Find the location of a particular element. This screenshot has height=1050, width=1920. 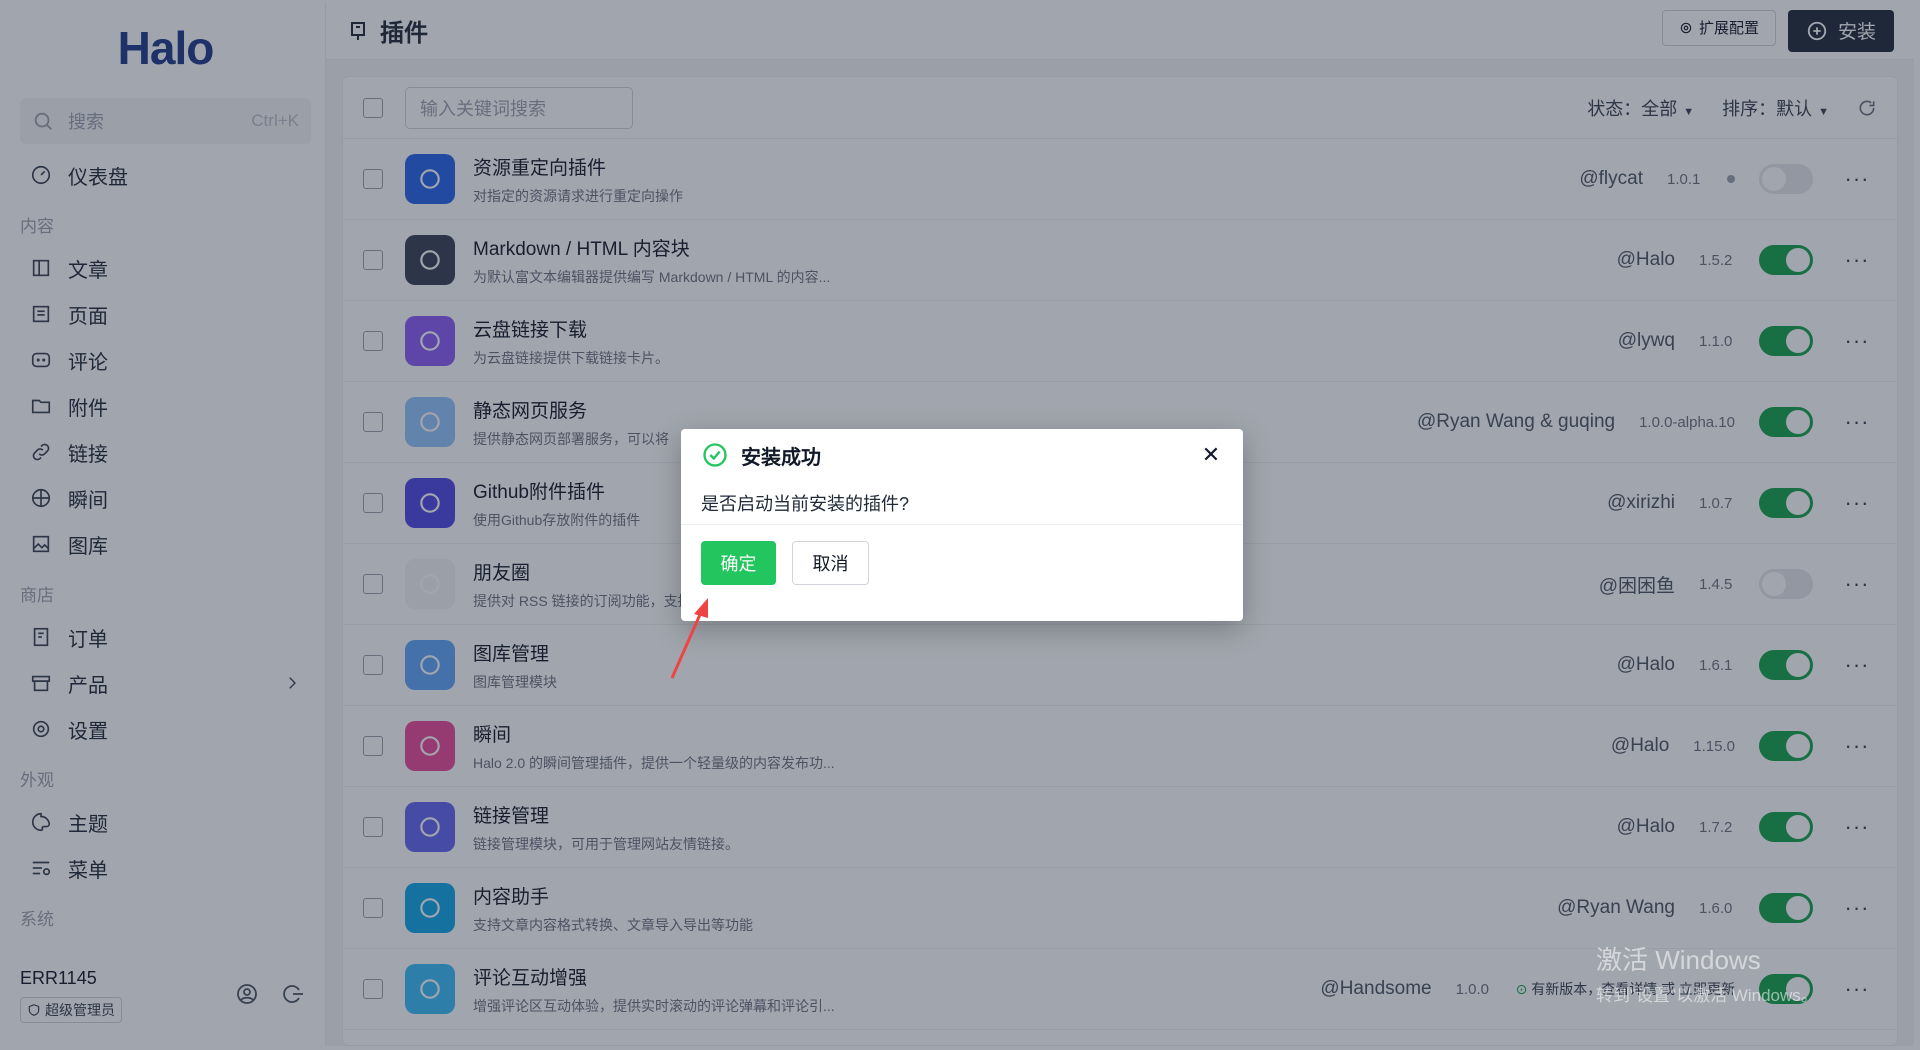

windows-activation-watermark: 激活 Windows 转到"设置"以激活 Windows。 is located at coordinates (1707, 973).